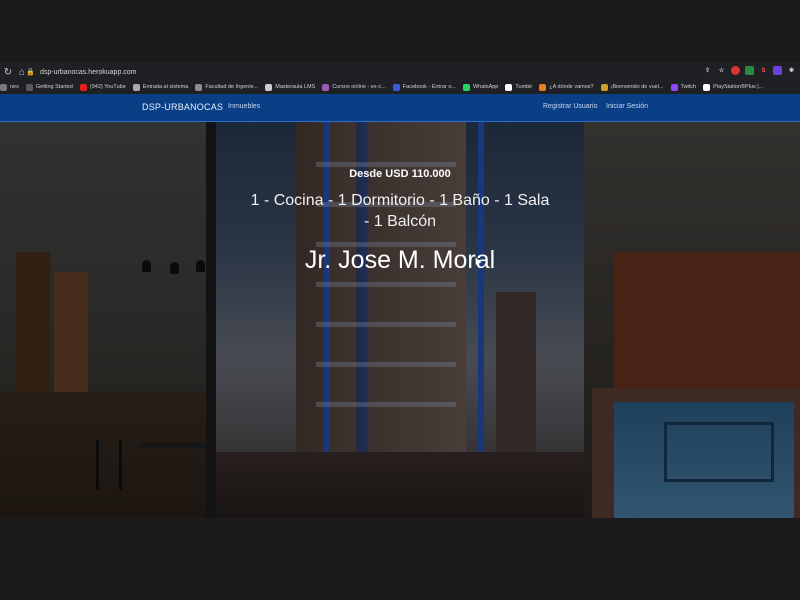 This screenshot has height=600, width=800. I want to click on bookmark-item: Tumblr, so click(519, 87).